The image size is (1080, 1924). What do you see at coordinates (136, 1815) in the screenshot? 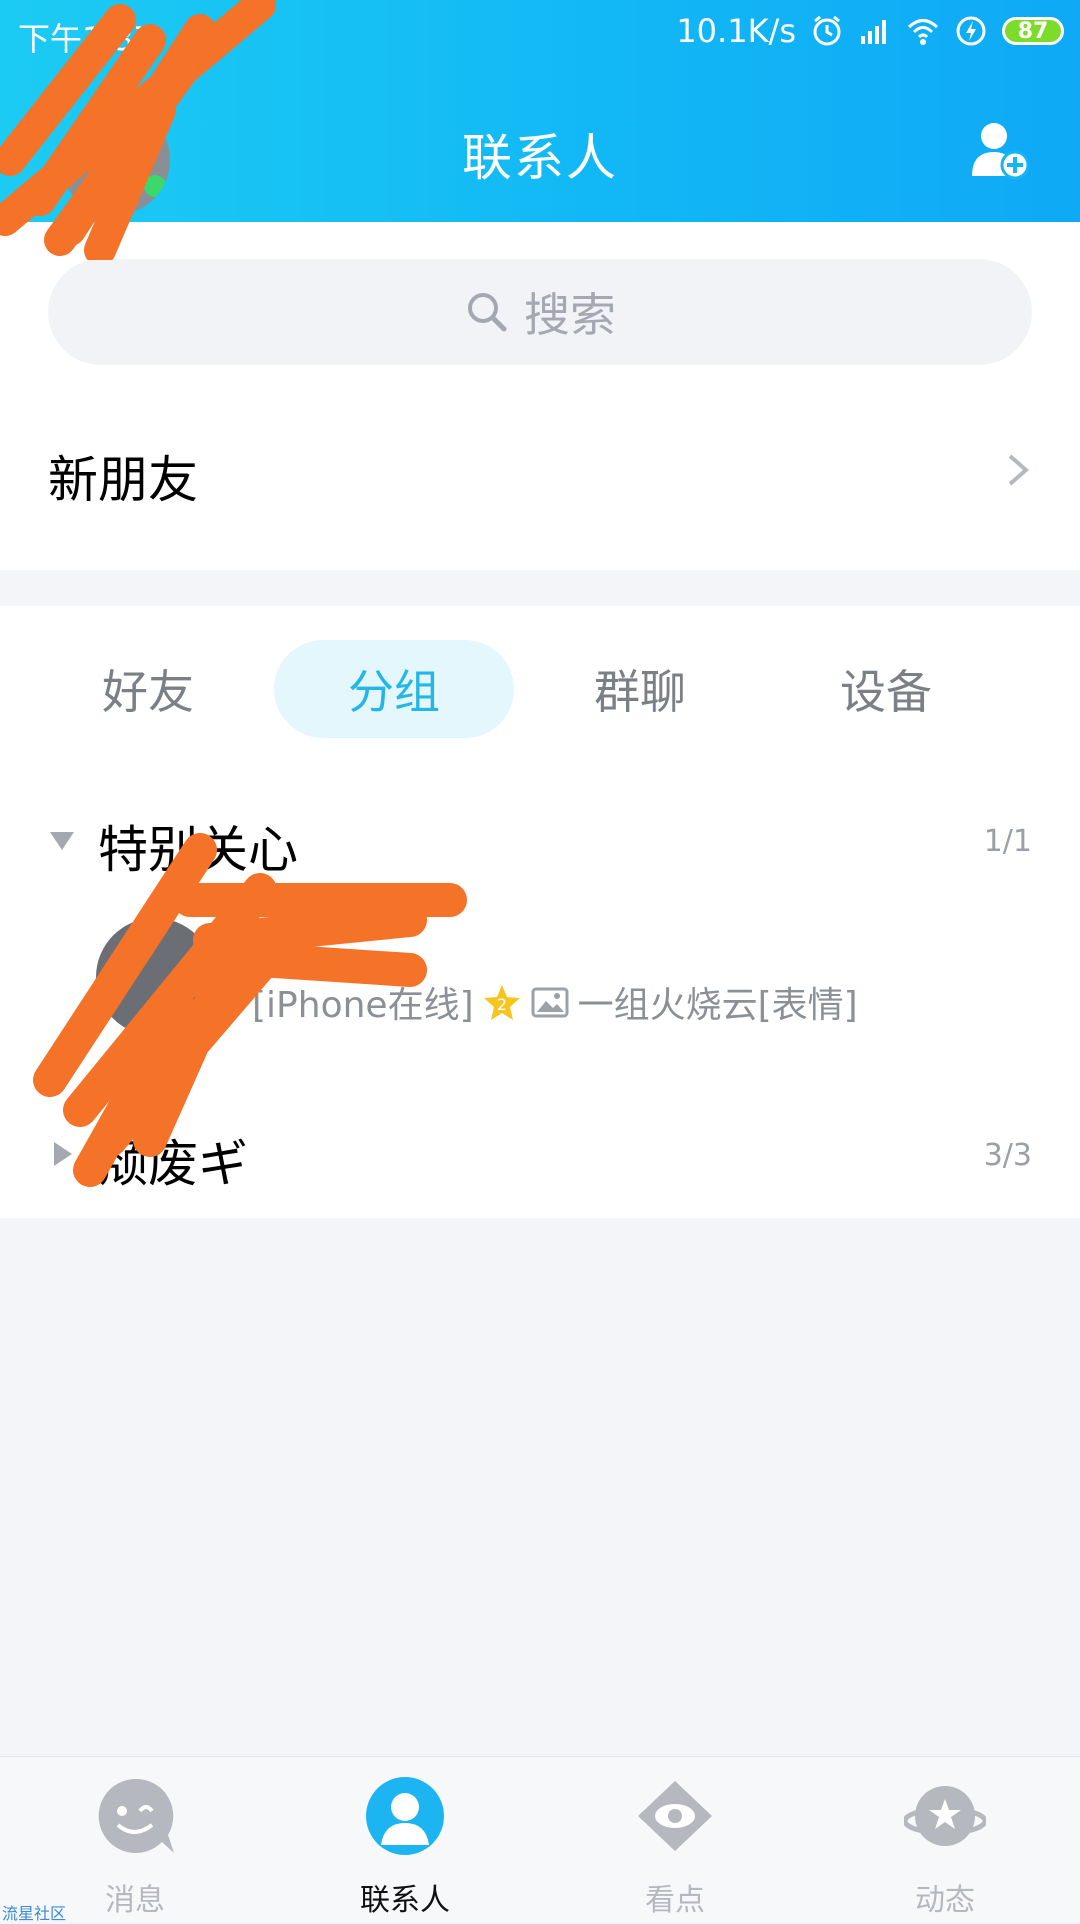
I see `message-icon` at bounding box center [136, 1815].